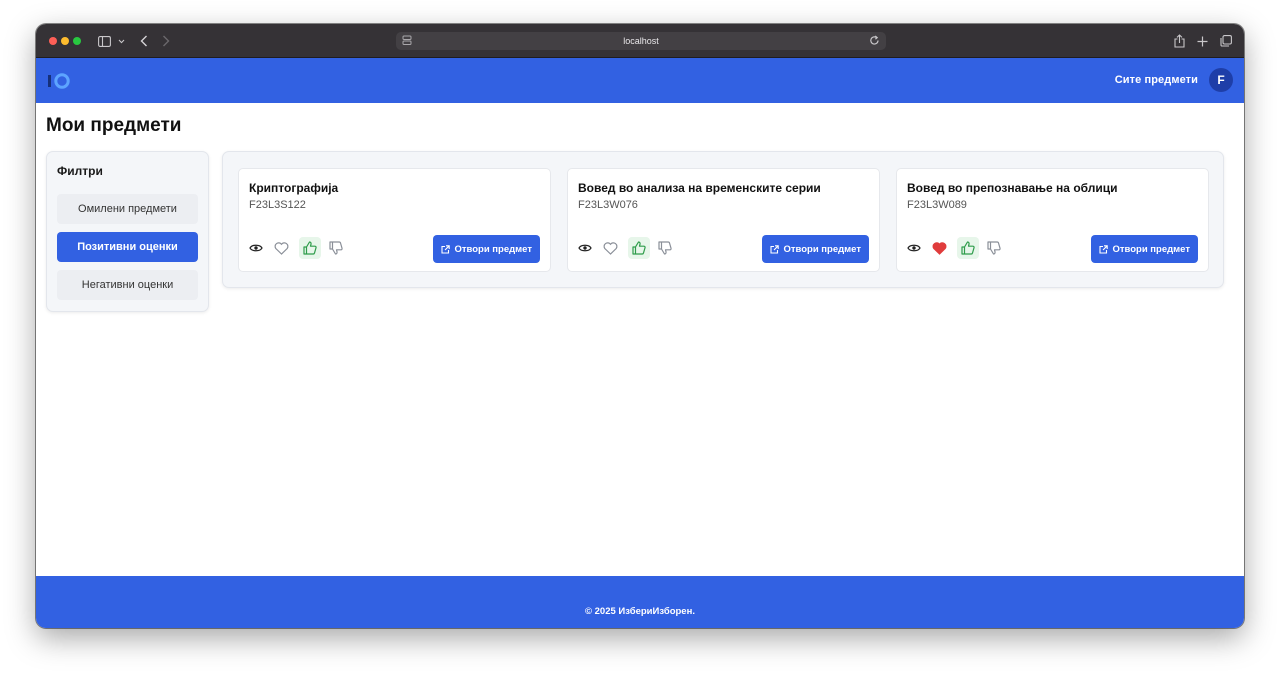 The image size is (1280, 675). Describe the element at coordinates (874, 41) in the screenshot. I see `reload-icon` at that location.